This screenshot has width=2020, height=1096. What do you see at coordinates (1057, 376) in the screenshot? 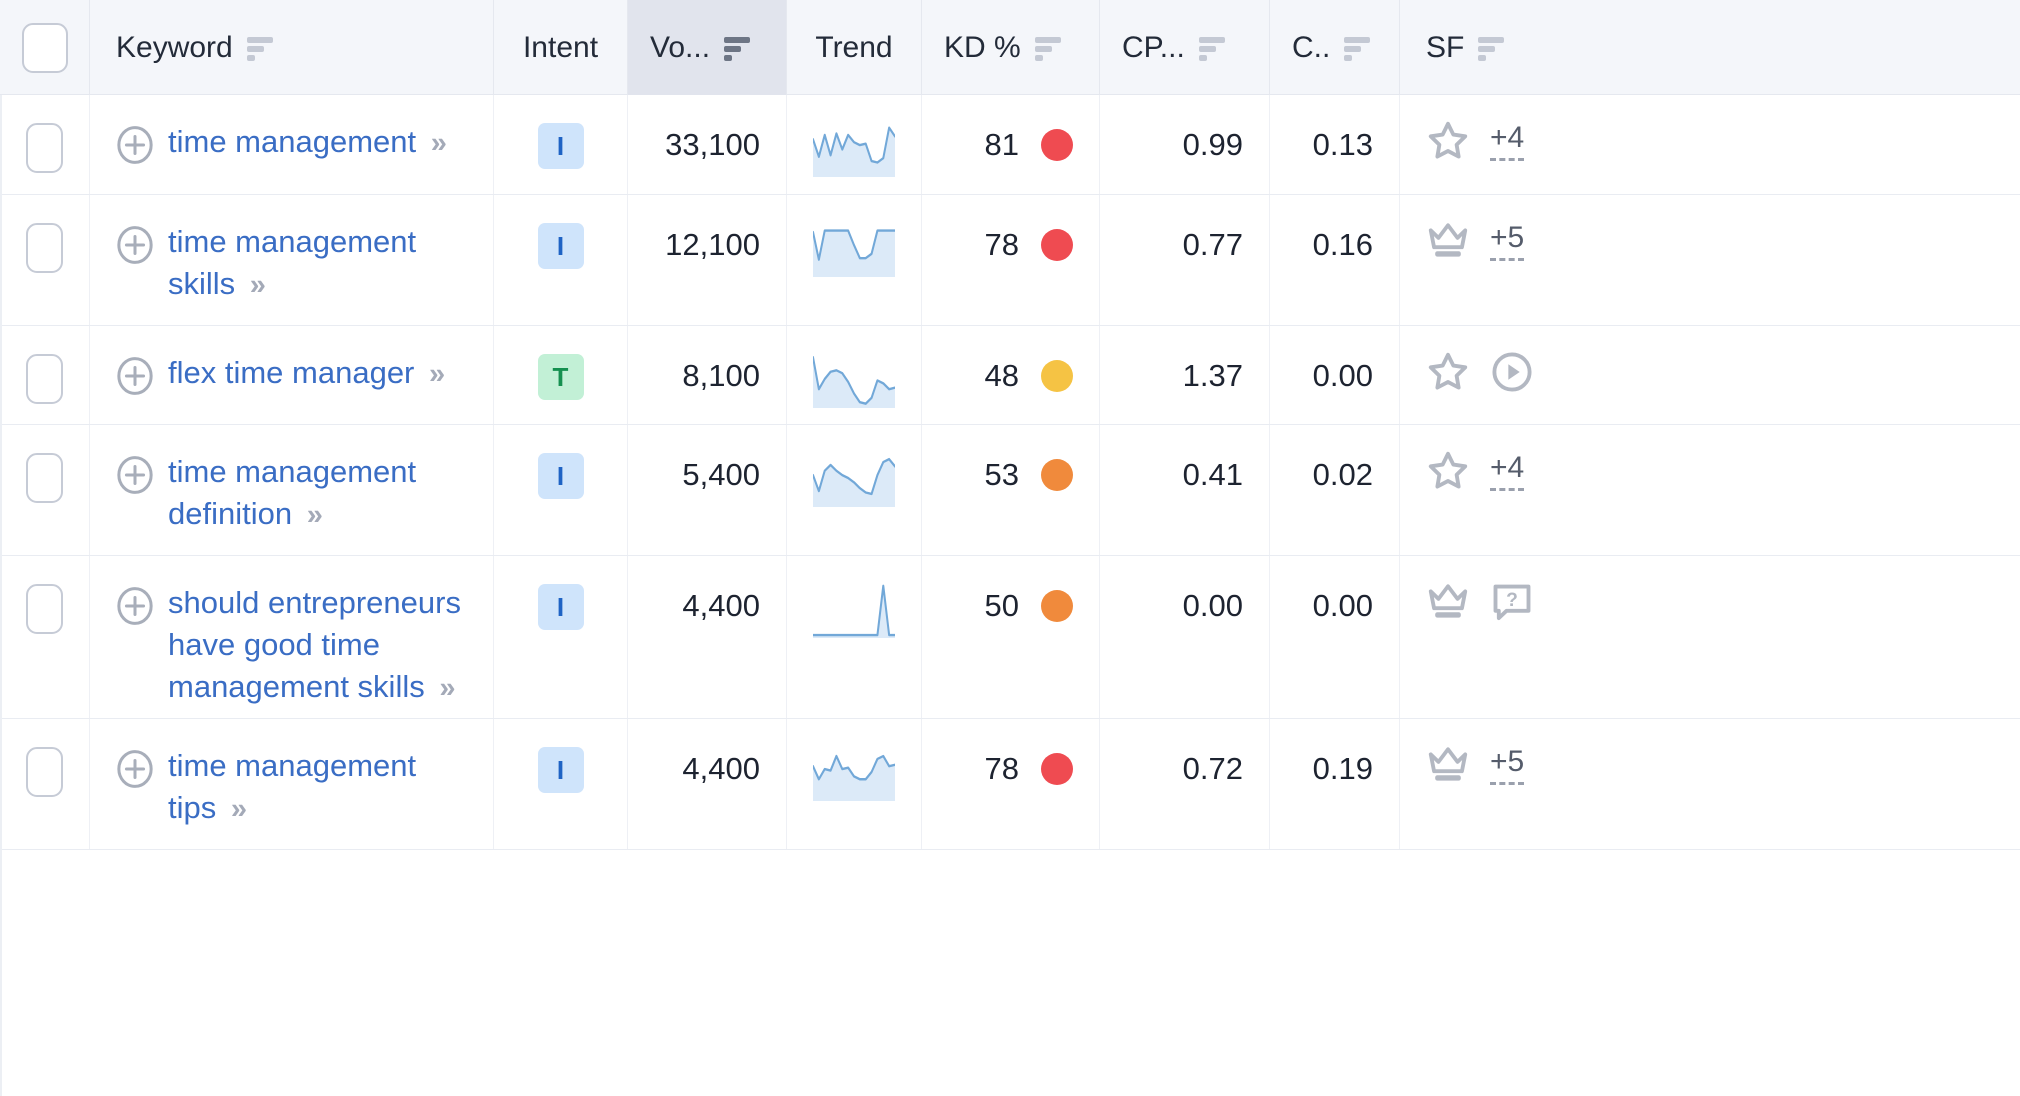
I see `kd-difficulty-dot` at bounding box center [1057, 376].